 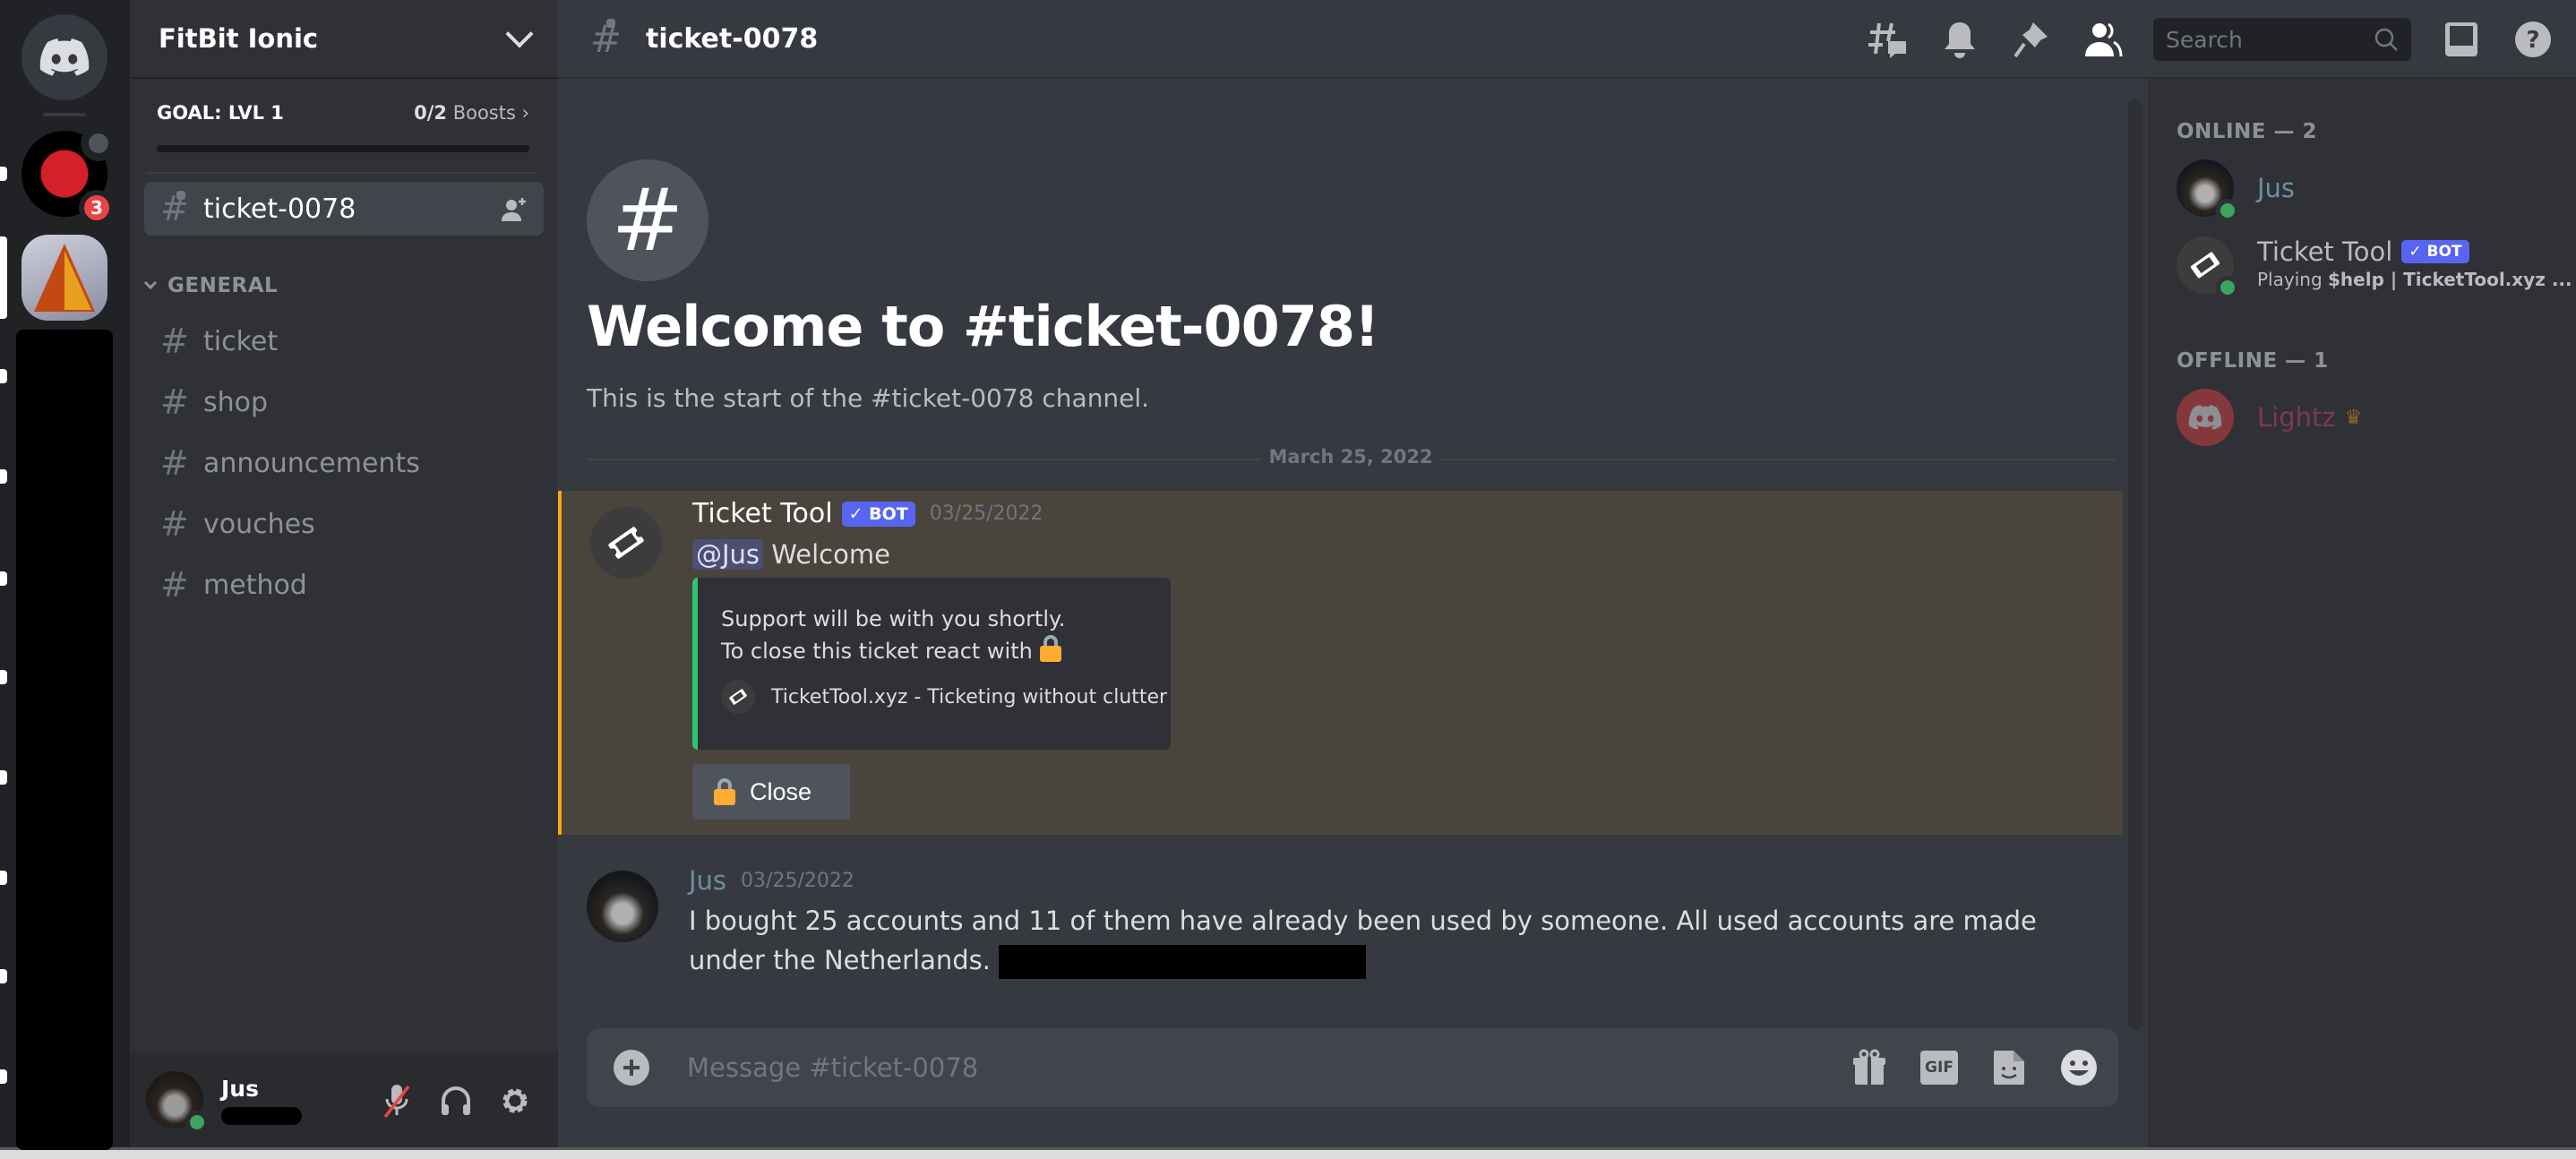 What do you see at coordinates (781, 791) in the screenshot?
I see `close-button-label: Close` at bounding box center [781, 791].